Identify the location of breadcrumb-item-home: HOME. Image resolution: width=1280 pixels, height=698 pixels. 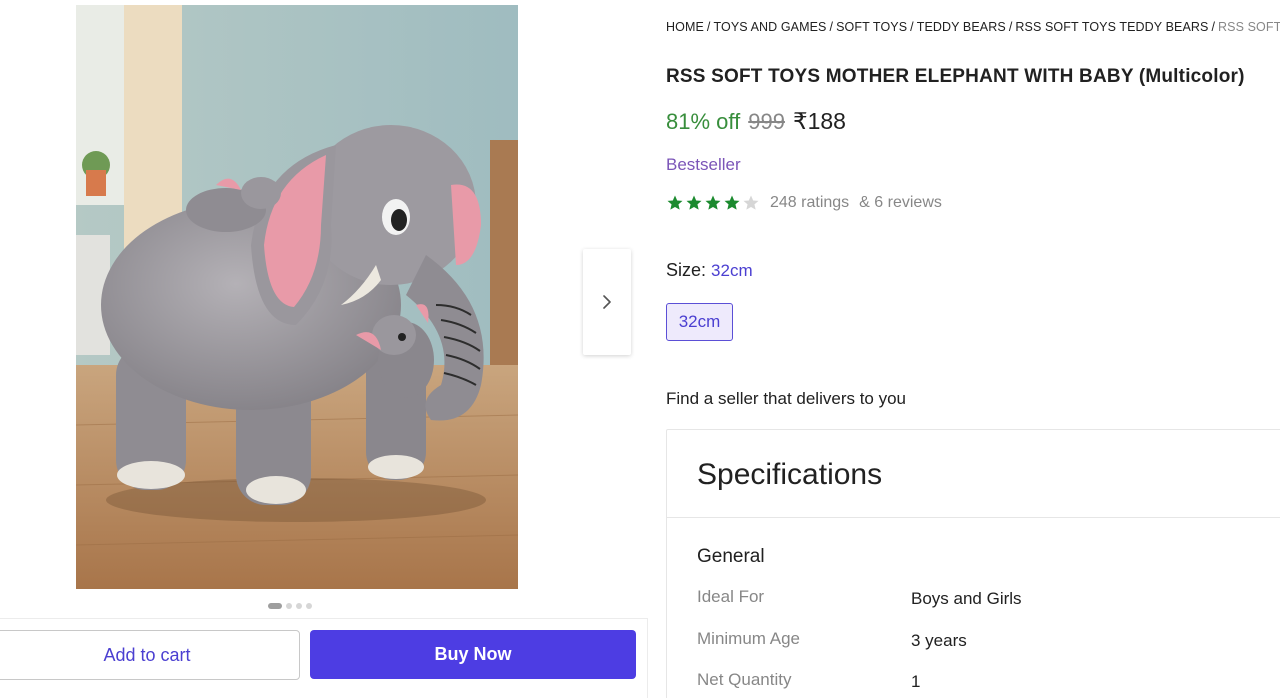
(685, 27).